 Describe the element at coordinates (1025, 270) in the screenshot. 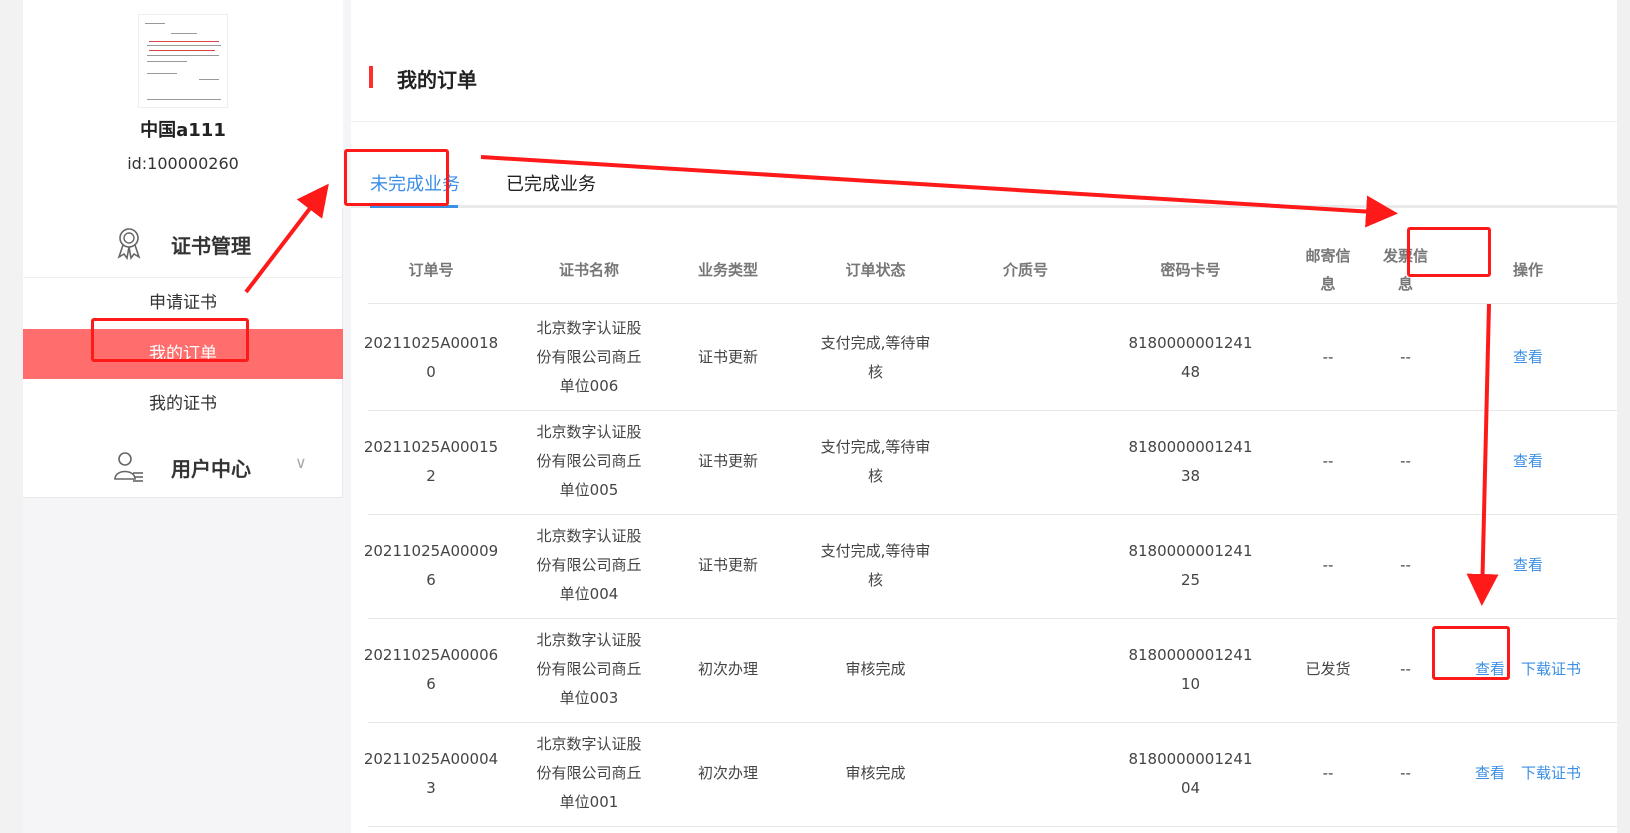

I see `col-medium-no: 介质号` at that location.